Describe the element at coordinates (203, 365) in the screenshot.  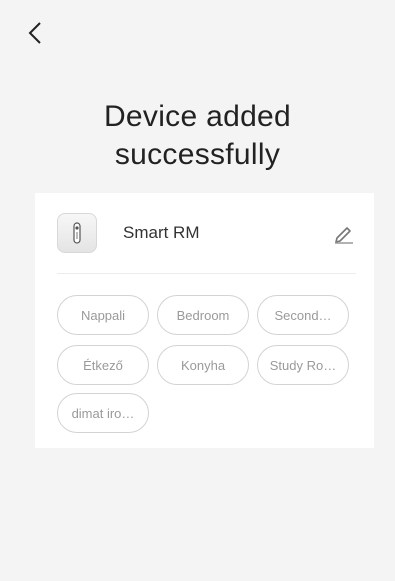
I see `room-chip: Konyha` at that location.